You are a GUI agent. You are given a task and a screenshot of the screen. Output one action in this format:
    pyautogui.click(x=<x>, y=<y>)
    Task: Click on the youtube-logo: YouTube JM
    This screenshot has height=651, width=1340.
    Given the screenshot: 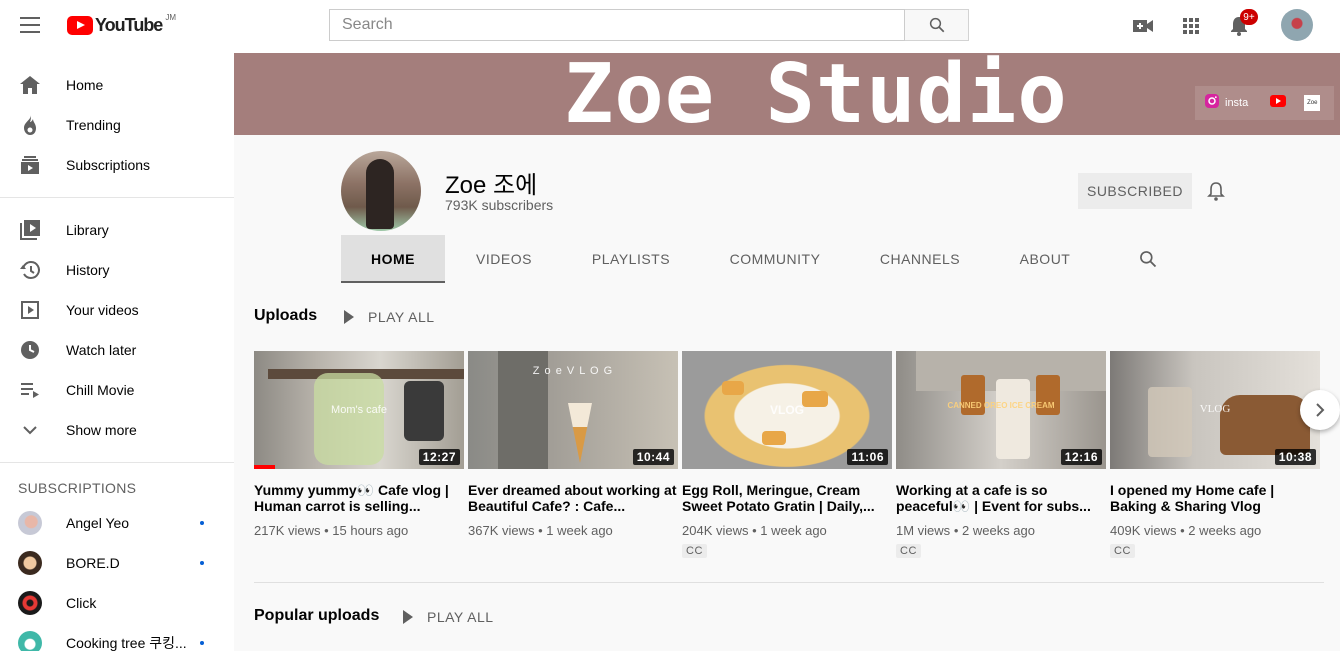 What is the action you would take?
    pyautogui.click(x=121, y=24)
    